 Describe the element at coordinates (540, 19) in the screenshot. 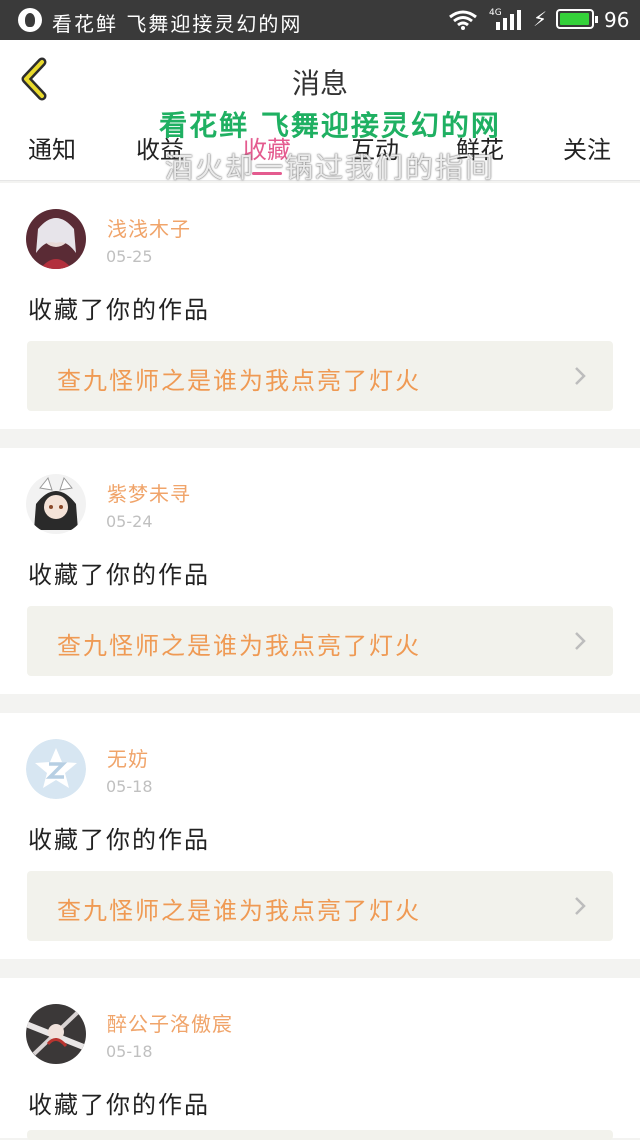

I see `charging-icon: ⚡` at that location.